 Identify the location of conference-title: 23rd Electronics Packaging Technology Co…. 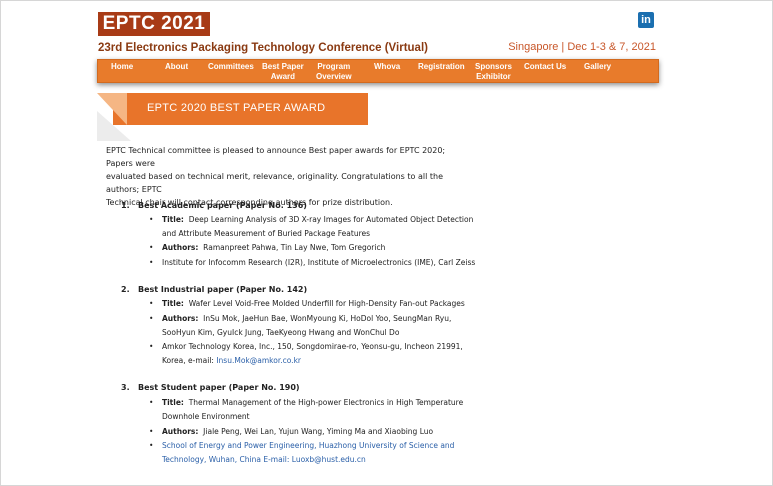
(263, 48).